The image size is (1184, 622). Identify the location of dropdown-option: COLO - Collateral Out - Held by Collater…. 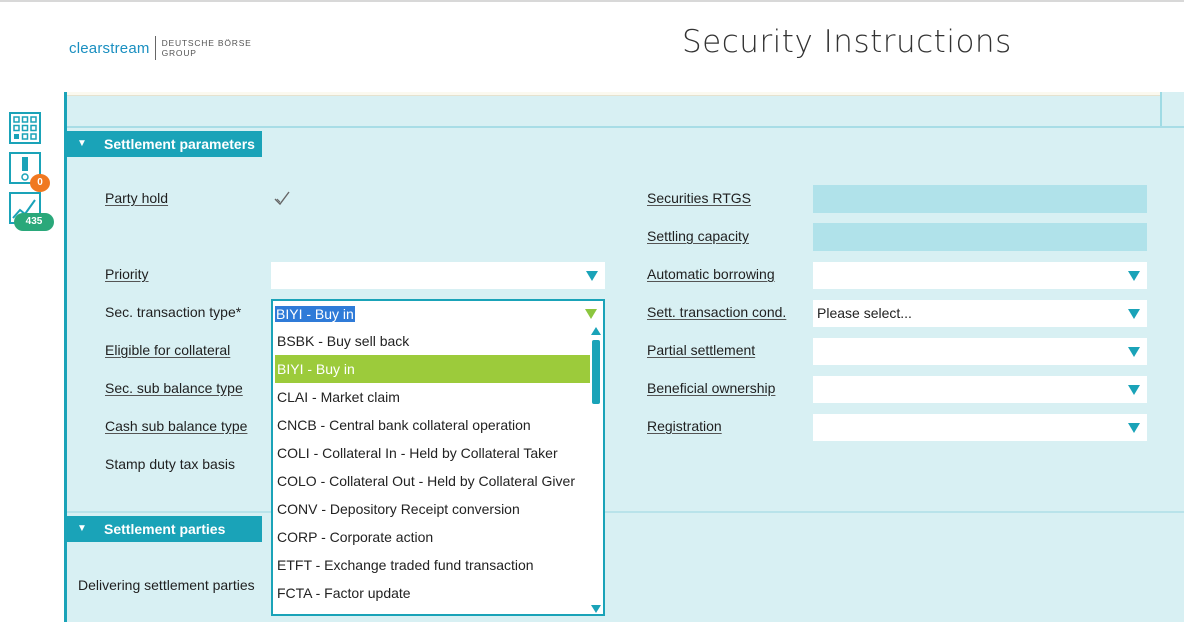
(432, 481).